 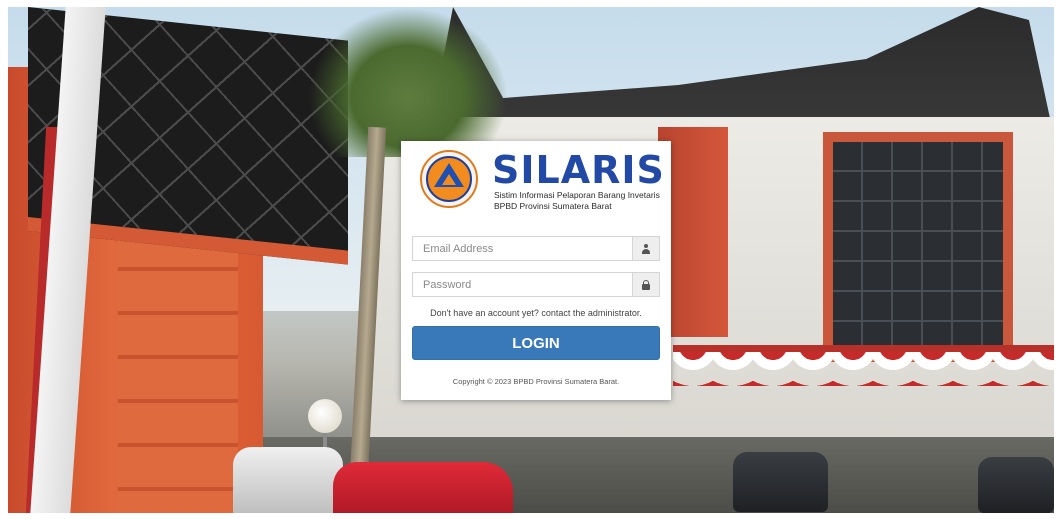 I want to click on car-red, so click(x=423, y=487).